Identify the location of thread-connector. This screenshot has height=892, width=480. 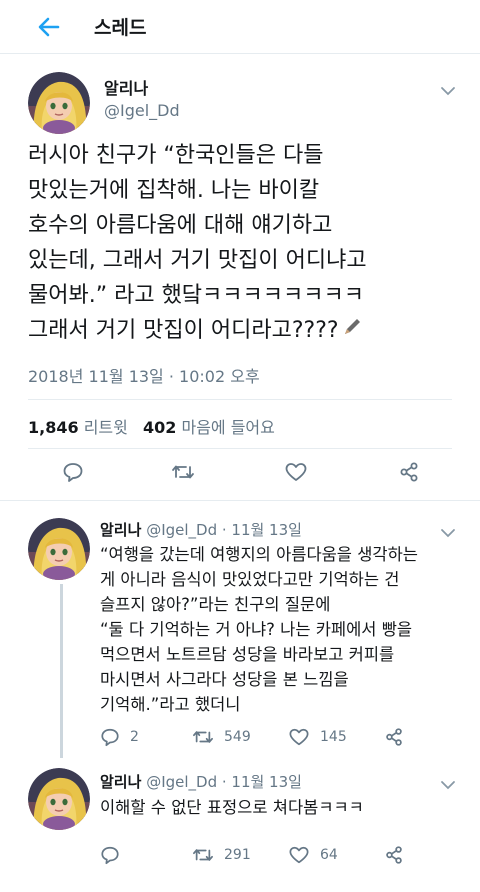
(61, 671).